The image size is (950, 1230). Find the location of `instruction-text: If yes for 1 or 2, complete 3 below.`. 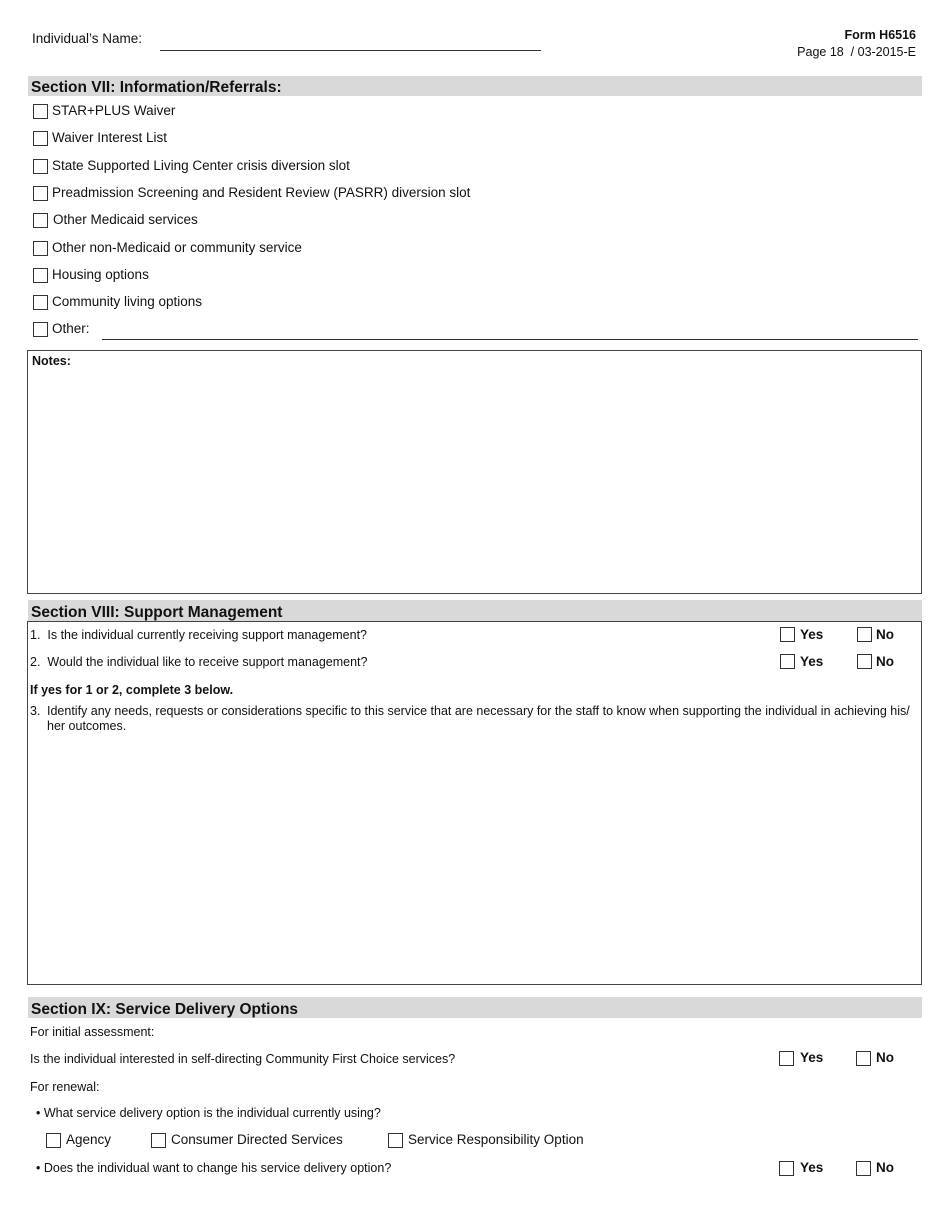

instruction-text: If yes for 1 or 2, complete 3 below. is located at coordinates (132, 690).